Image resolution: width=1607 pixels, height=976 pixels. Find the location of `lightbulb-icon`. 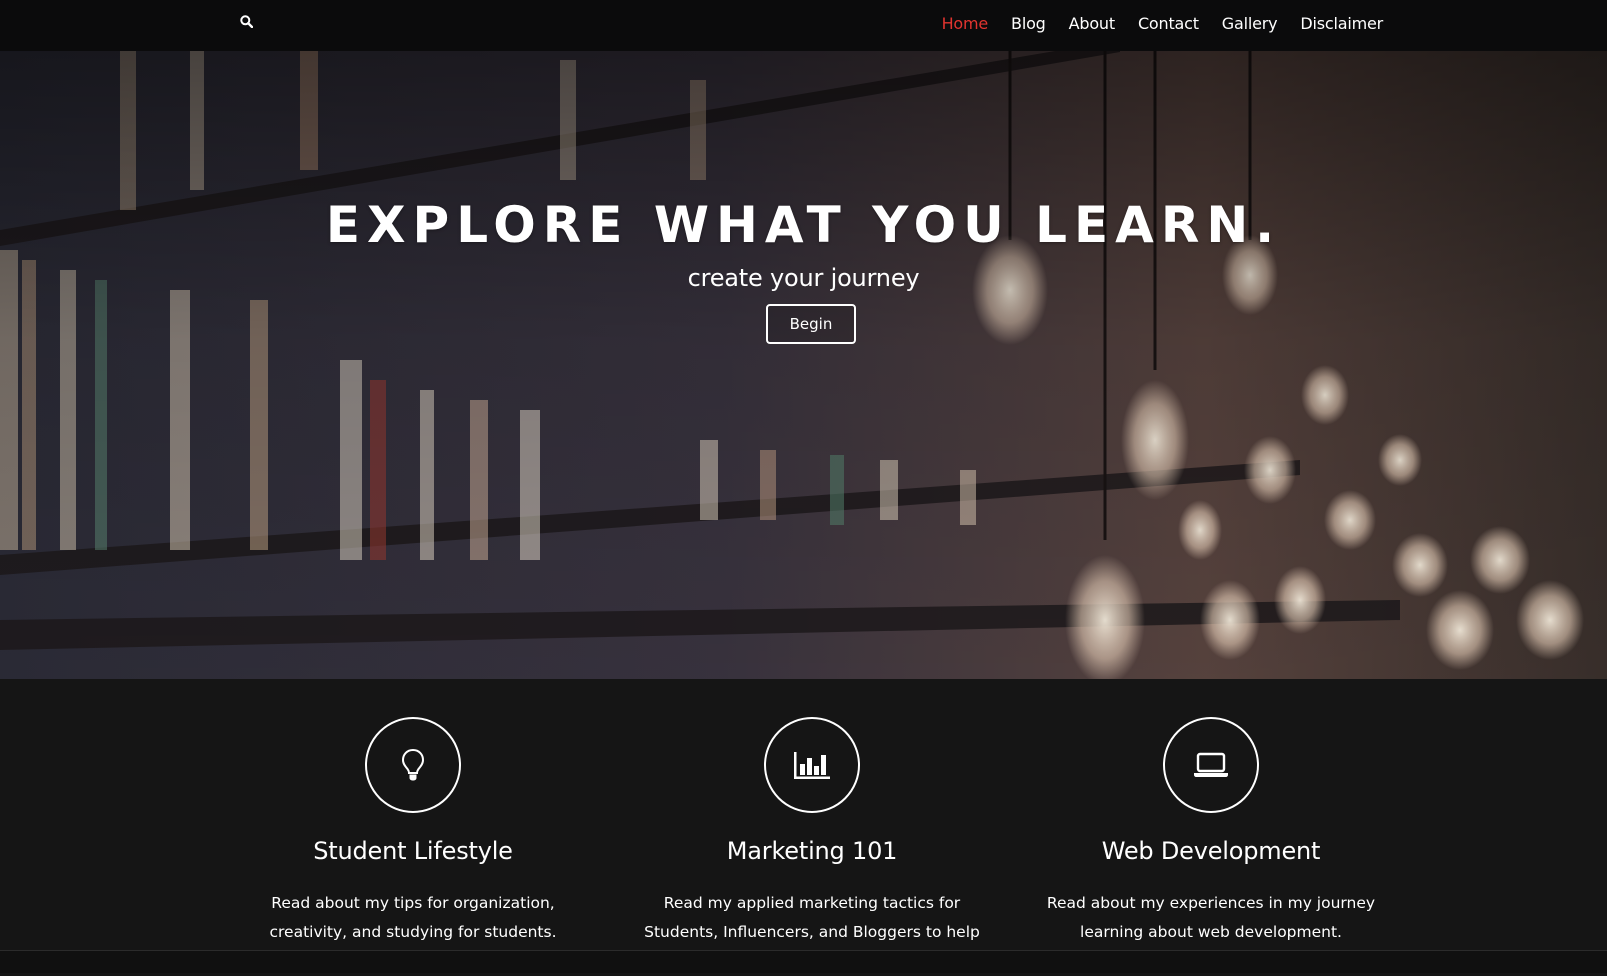

lightbulb-icon is located at coordinates (413, 764).